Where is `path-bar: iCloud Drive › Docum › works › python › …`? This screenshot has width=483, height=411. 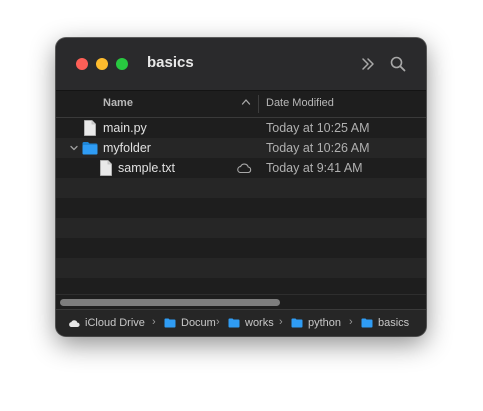 path-bar: iCloud Drive › Docum › works › python › … is located at coordinates (241, 322).